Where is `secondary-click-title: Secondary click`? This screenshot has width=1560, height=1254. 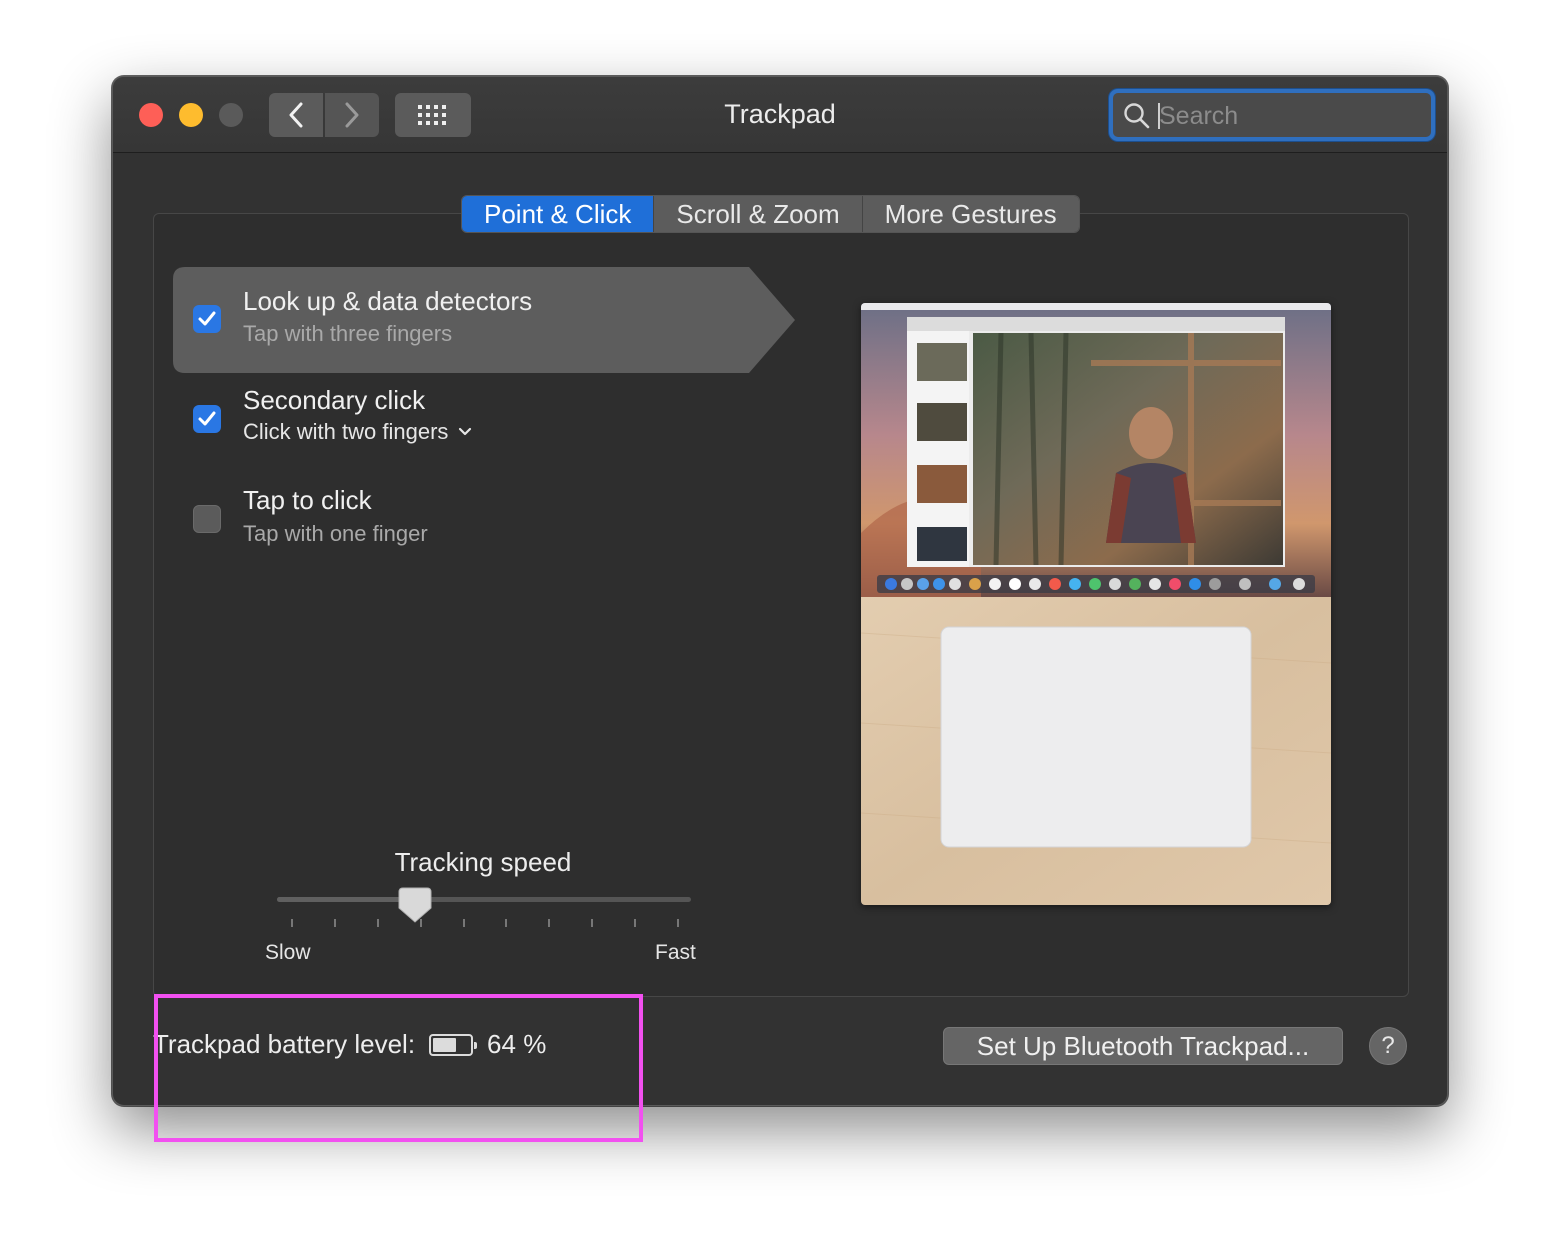
secondary-click-title: Secondary click is located at coordinates (334, 400).